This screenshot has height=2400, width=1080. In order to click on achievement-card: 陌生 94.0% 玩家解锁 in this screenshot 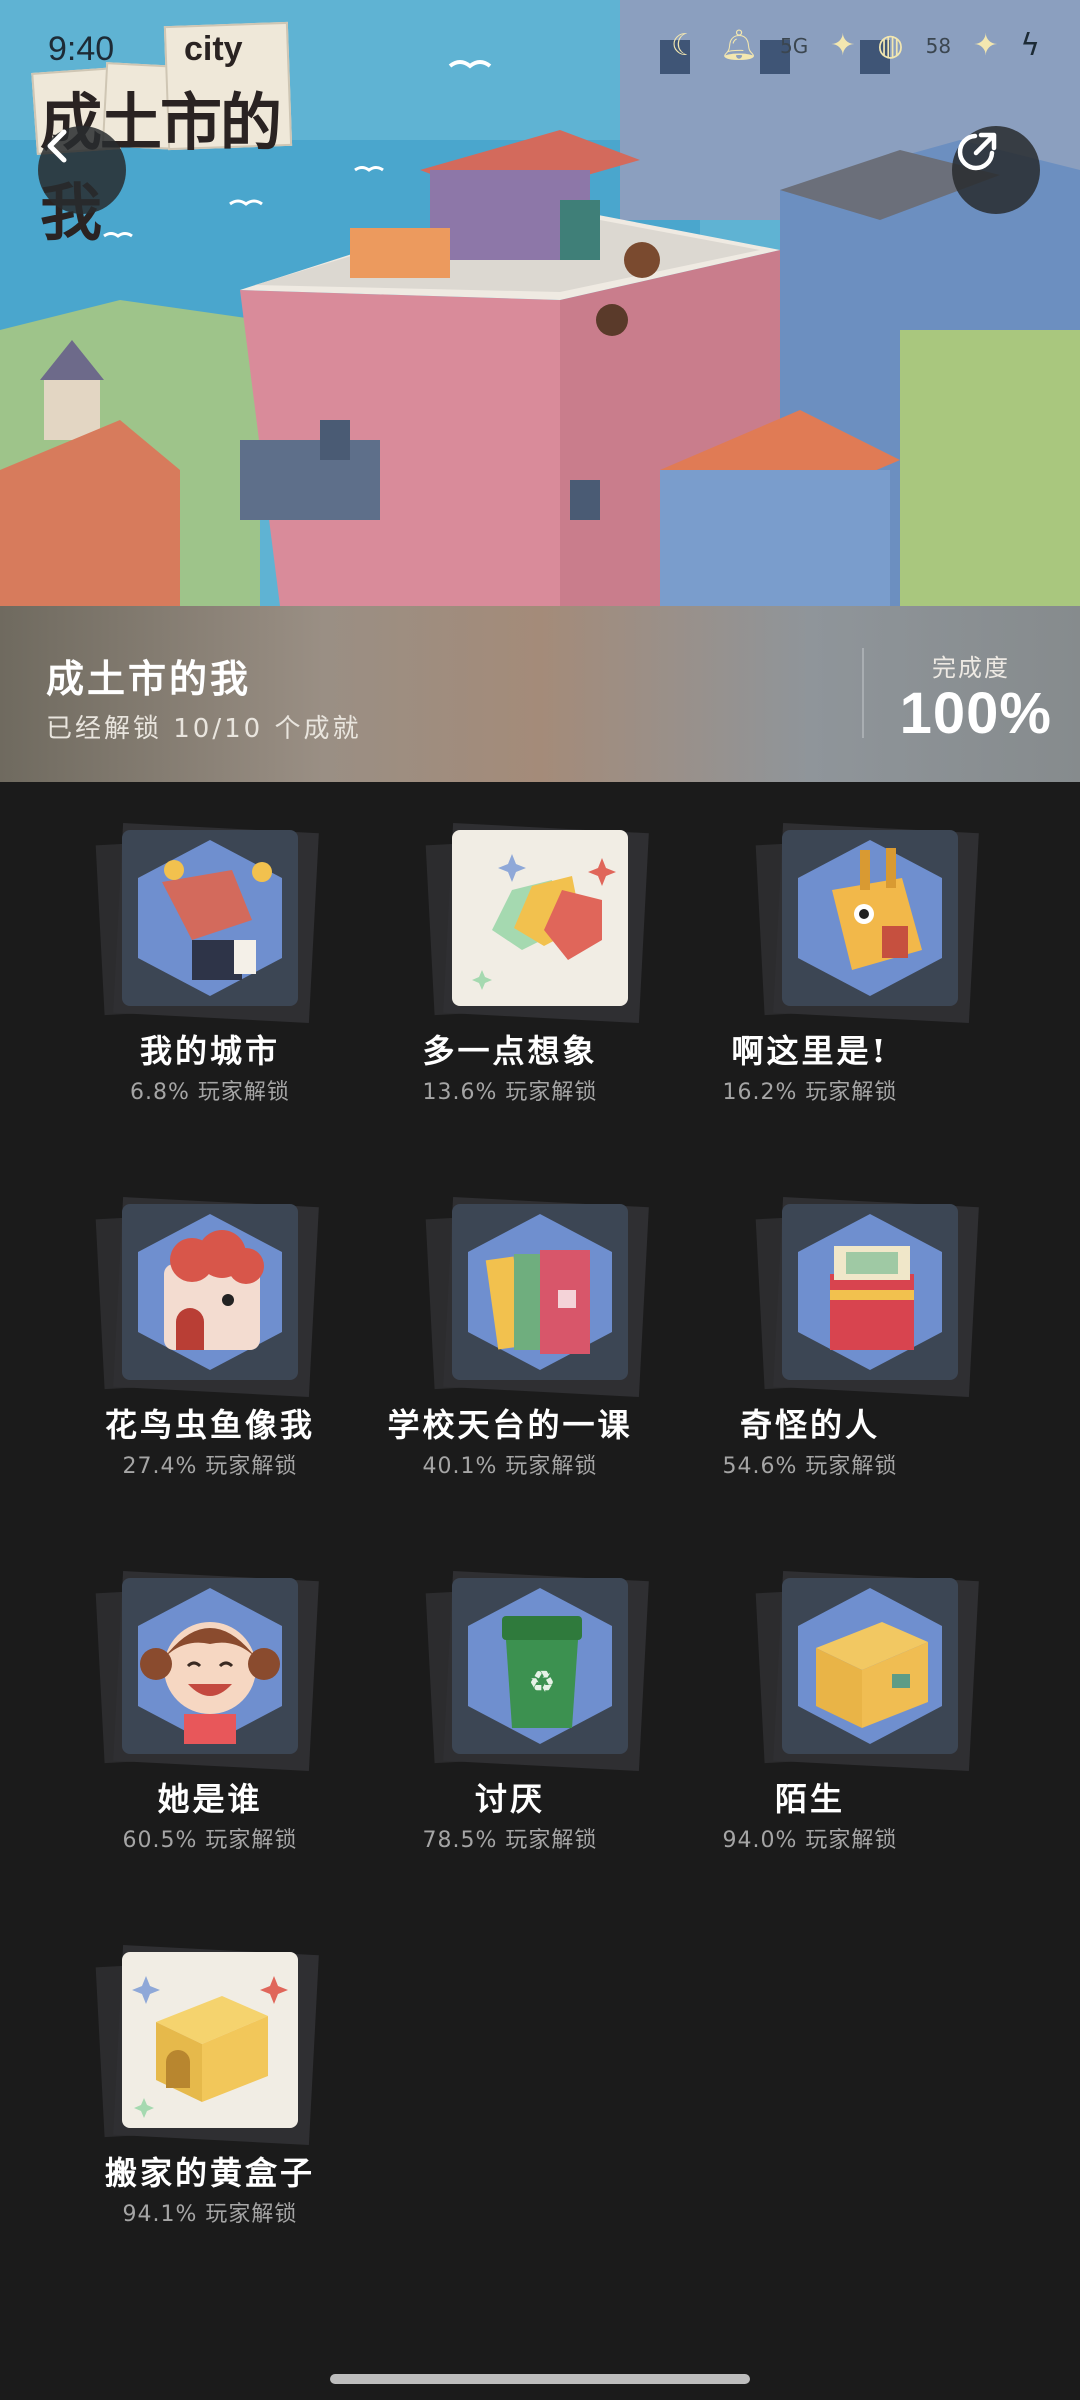, I will do `click(825, 1700)`.